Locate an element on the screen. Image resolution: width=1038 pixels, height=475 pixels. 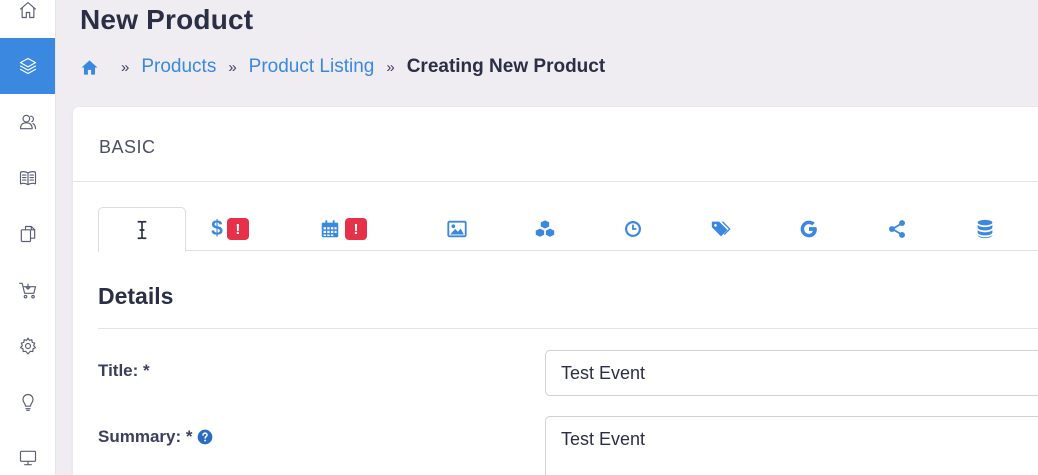
book-icon is located at coordinates (27, 178).